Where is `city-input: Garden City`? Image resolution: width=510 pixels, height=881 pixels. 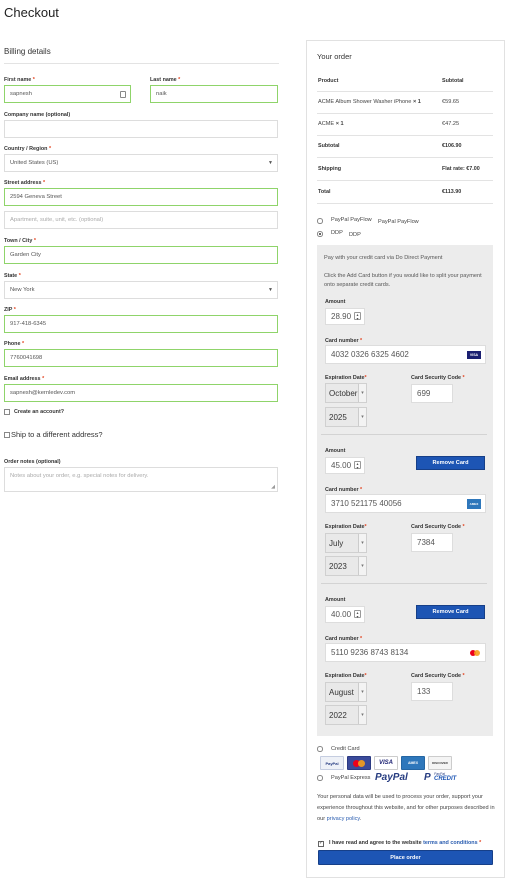 city-input: Garden City is located at coordinates (141, 255).